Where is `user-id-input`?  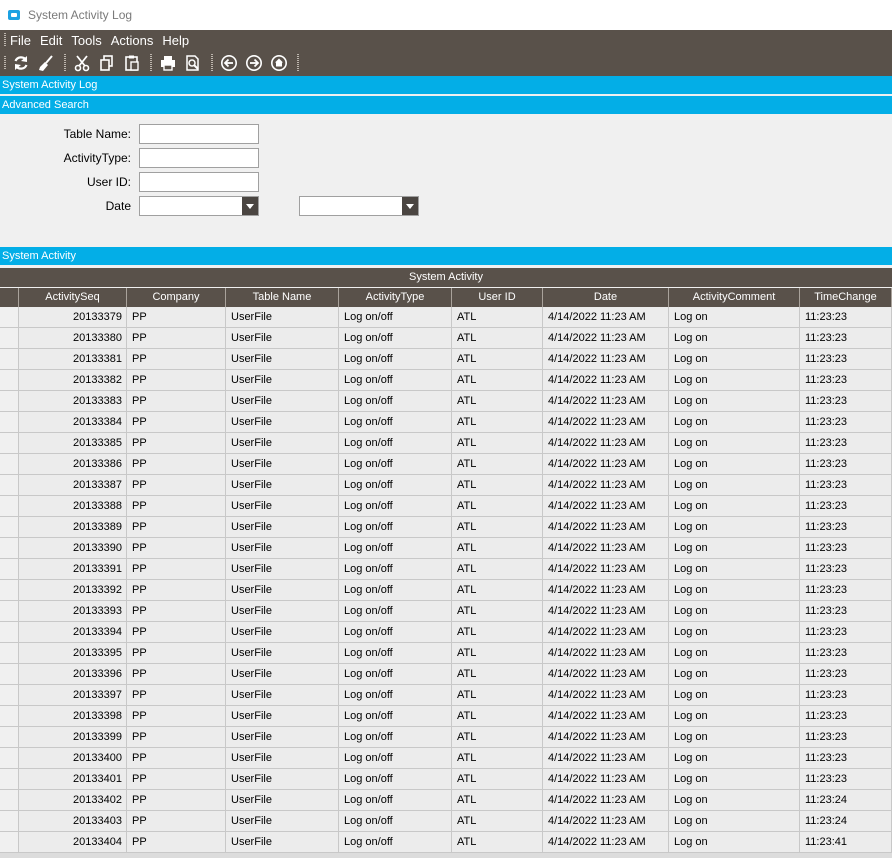 user-id-input is located at coordinates (199, 182).